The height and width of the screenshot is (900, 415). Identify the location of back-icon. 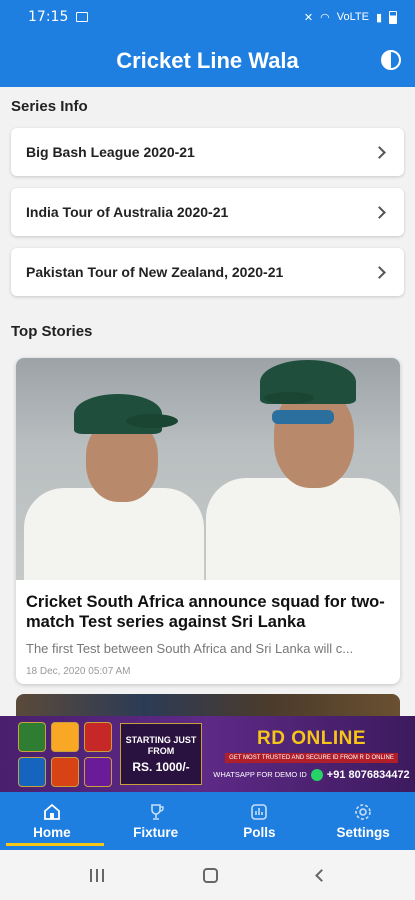
(321, 875).